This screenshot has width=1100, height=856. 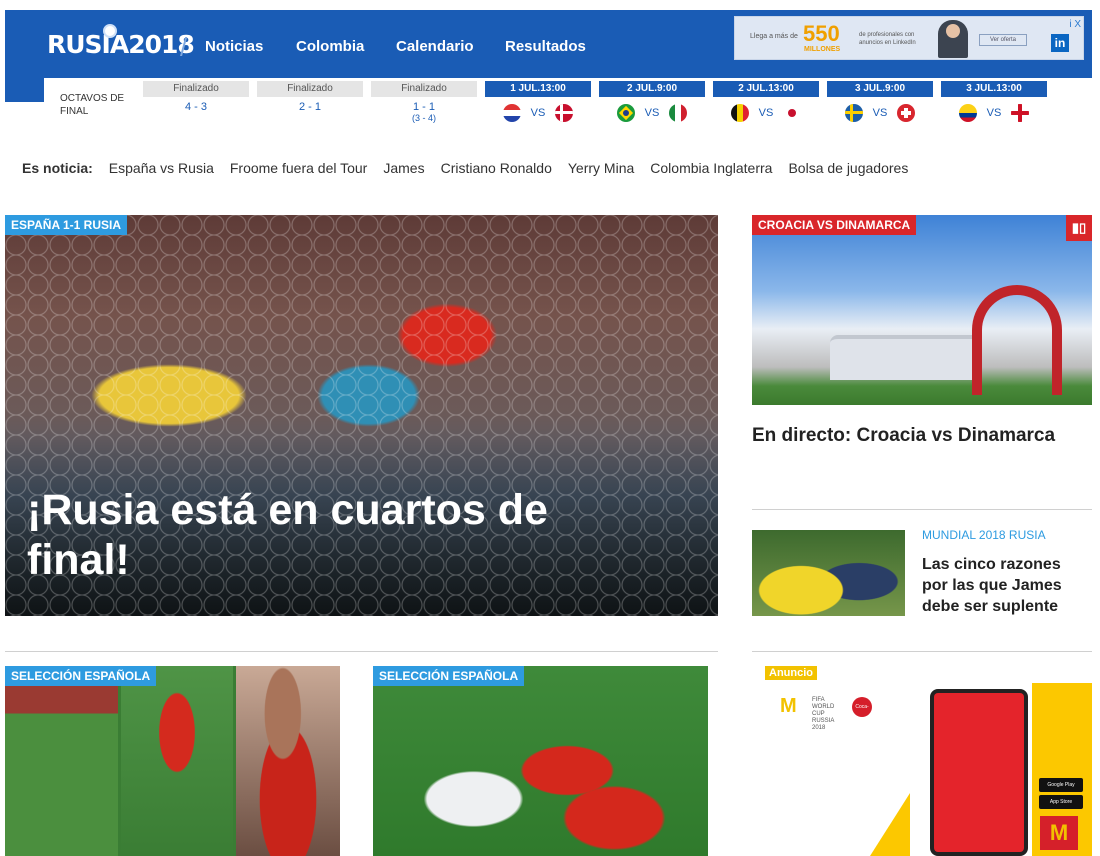 What do you see at coordinates (853, 113) in the screenshot?
I see `sweden-flag-icon` at bounding box center [853, 113].